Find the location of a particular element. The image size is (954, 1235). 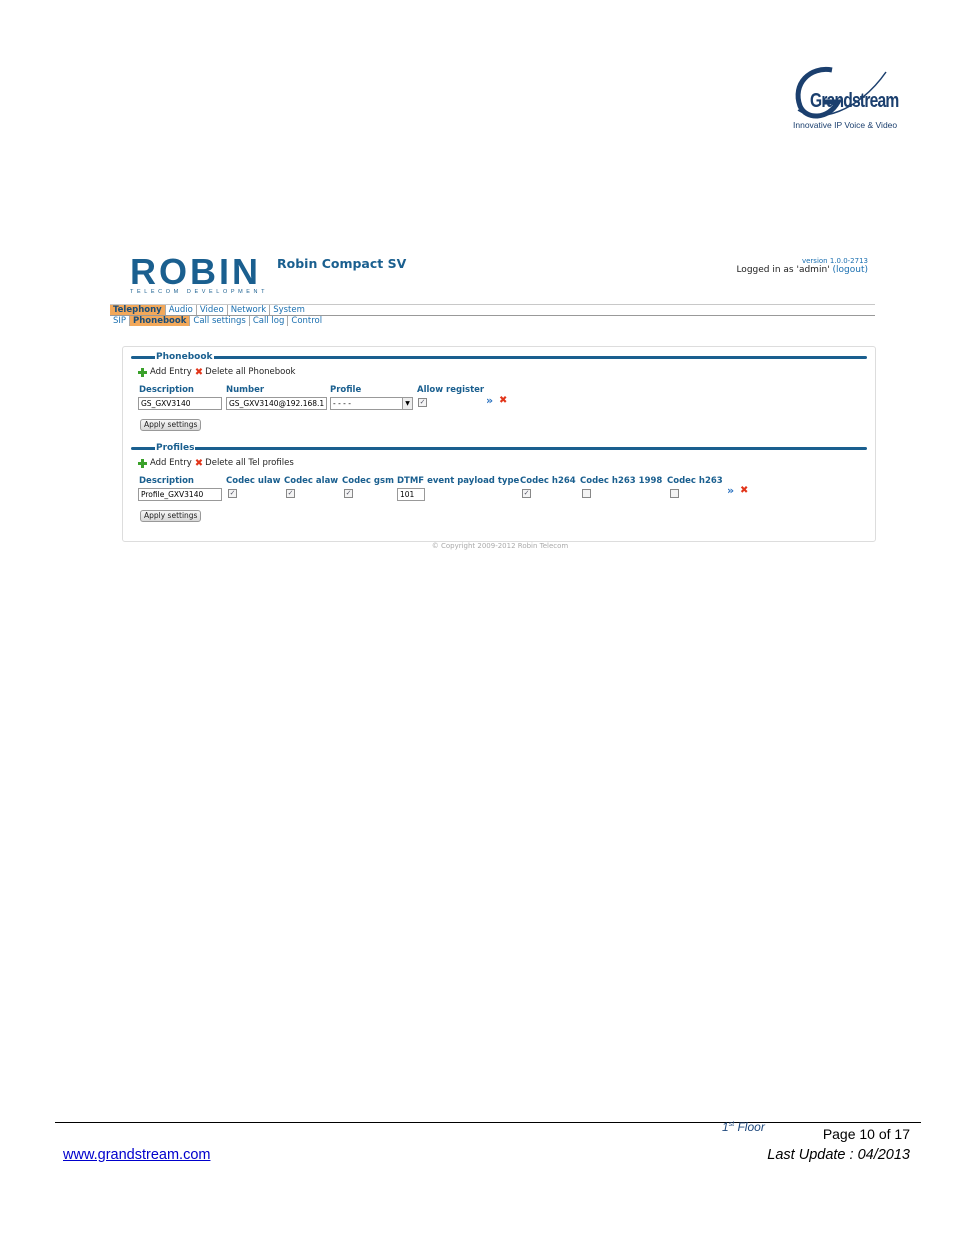

app-title: Robin Compact SV is located at coordinates (342, 263).